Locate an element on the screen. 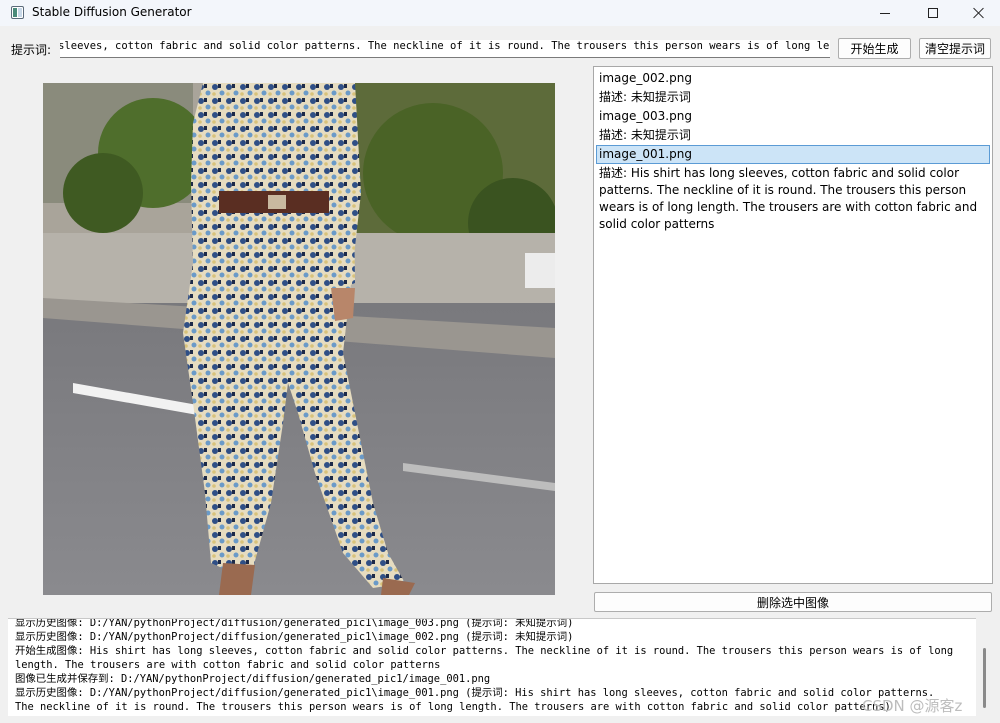 This screenshot has width=1000, height=723. log-scrollbar is located at coordinates (986, 667).